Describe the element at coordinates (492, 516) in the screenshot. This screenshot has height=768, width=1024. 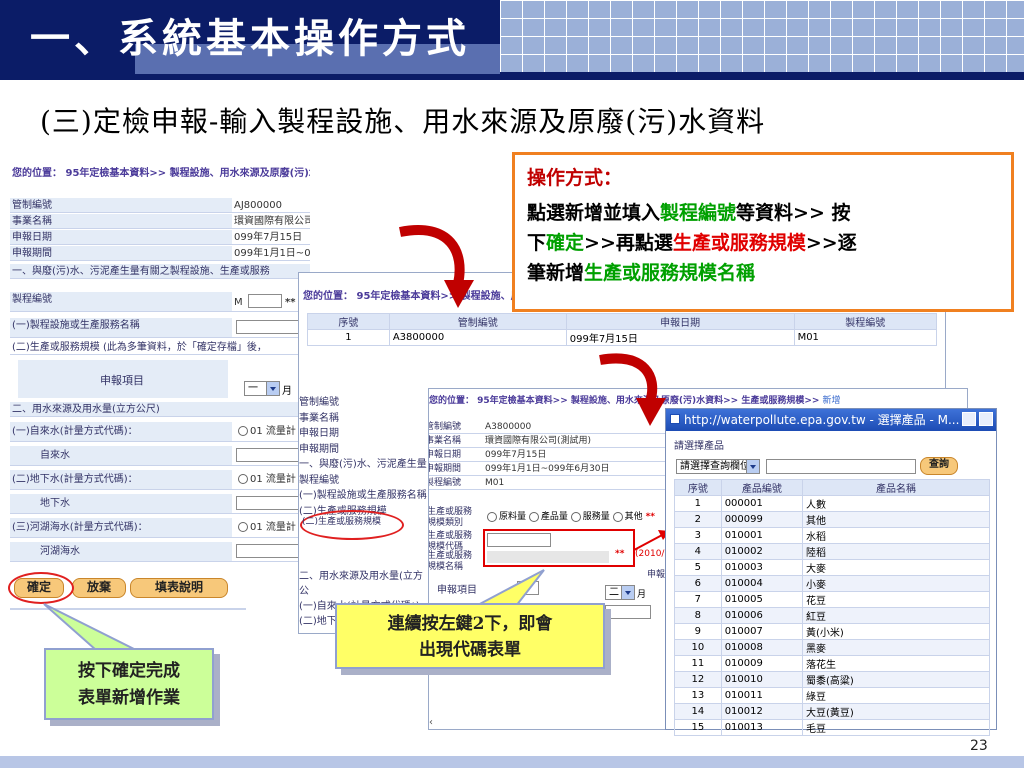
I see `category-radio-raw` at that location.